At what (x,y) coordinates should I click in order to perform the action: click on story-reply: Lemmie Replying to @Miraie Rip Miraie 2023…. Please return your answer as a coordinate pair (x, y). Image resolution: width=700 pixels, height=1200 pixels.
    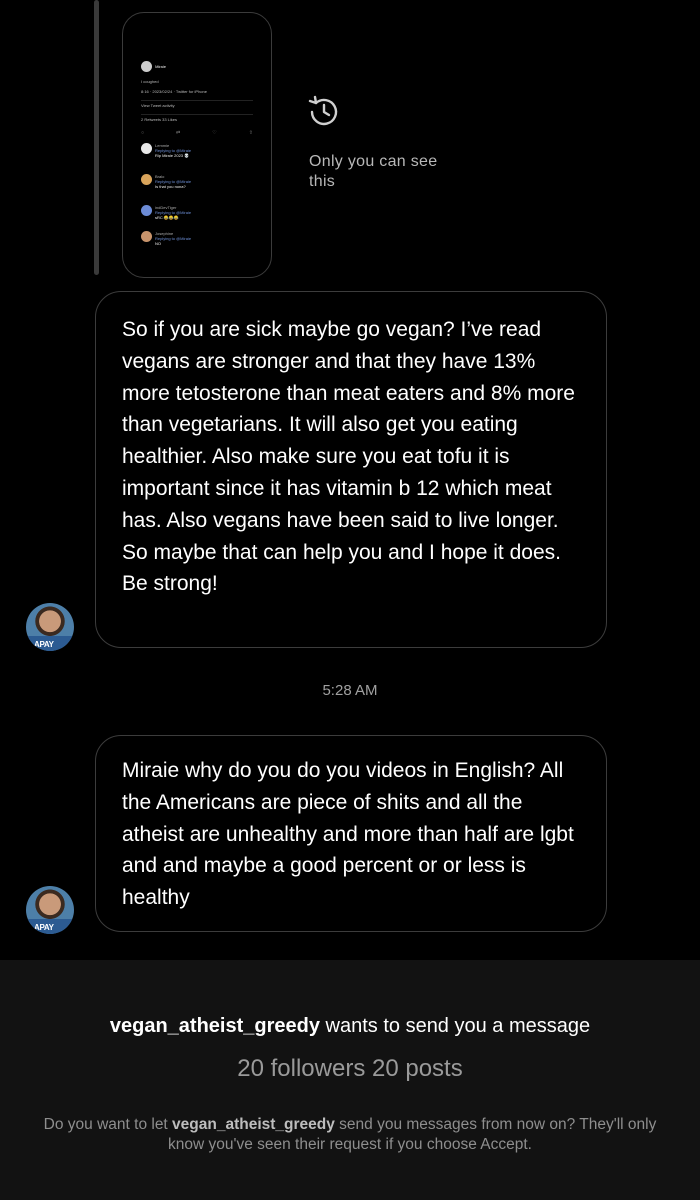
    Looking at the image, I should click on (197, 150).